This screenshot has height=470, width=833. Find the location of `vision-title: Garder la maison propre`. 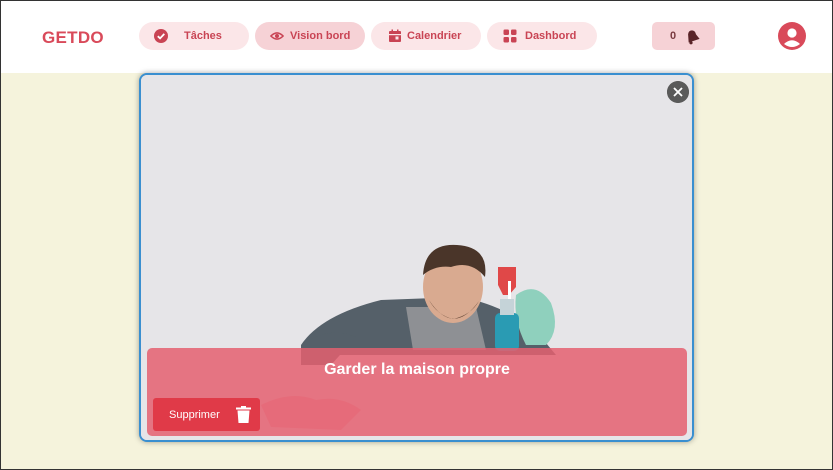

vision-title: Garder la maison propre is located at coordinates (417, 369).